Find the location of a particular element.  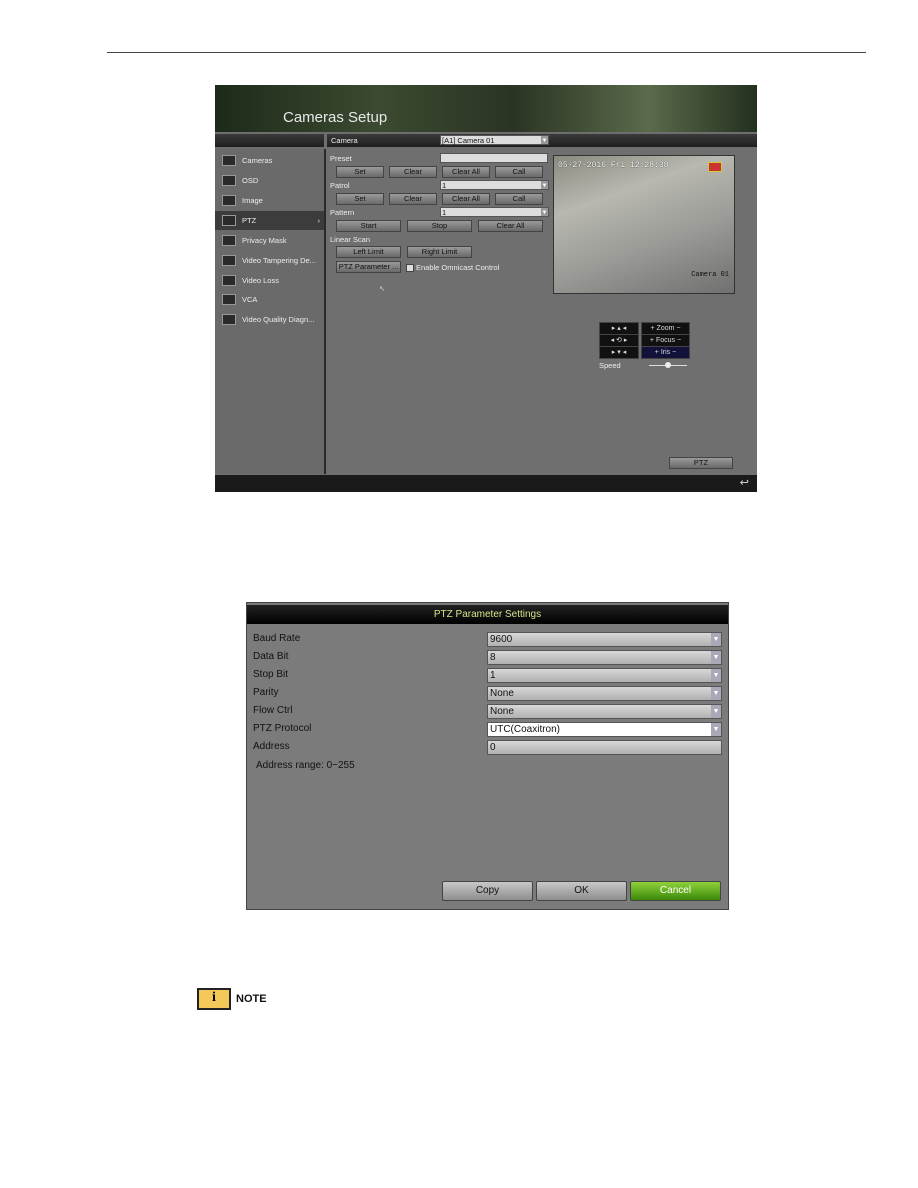

tampering-icon is located at coordinates (229, 260).